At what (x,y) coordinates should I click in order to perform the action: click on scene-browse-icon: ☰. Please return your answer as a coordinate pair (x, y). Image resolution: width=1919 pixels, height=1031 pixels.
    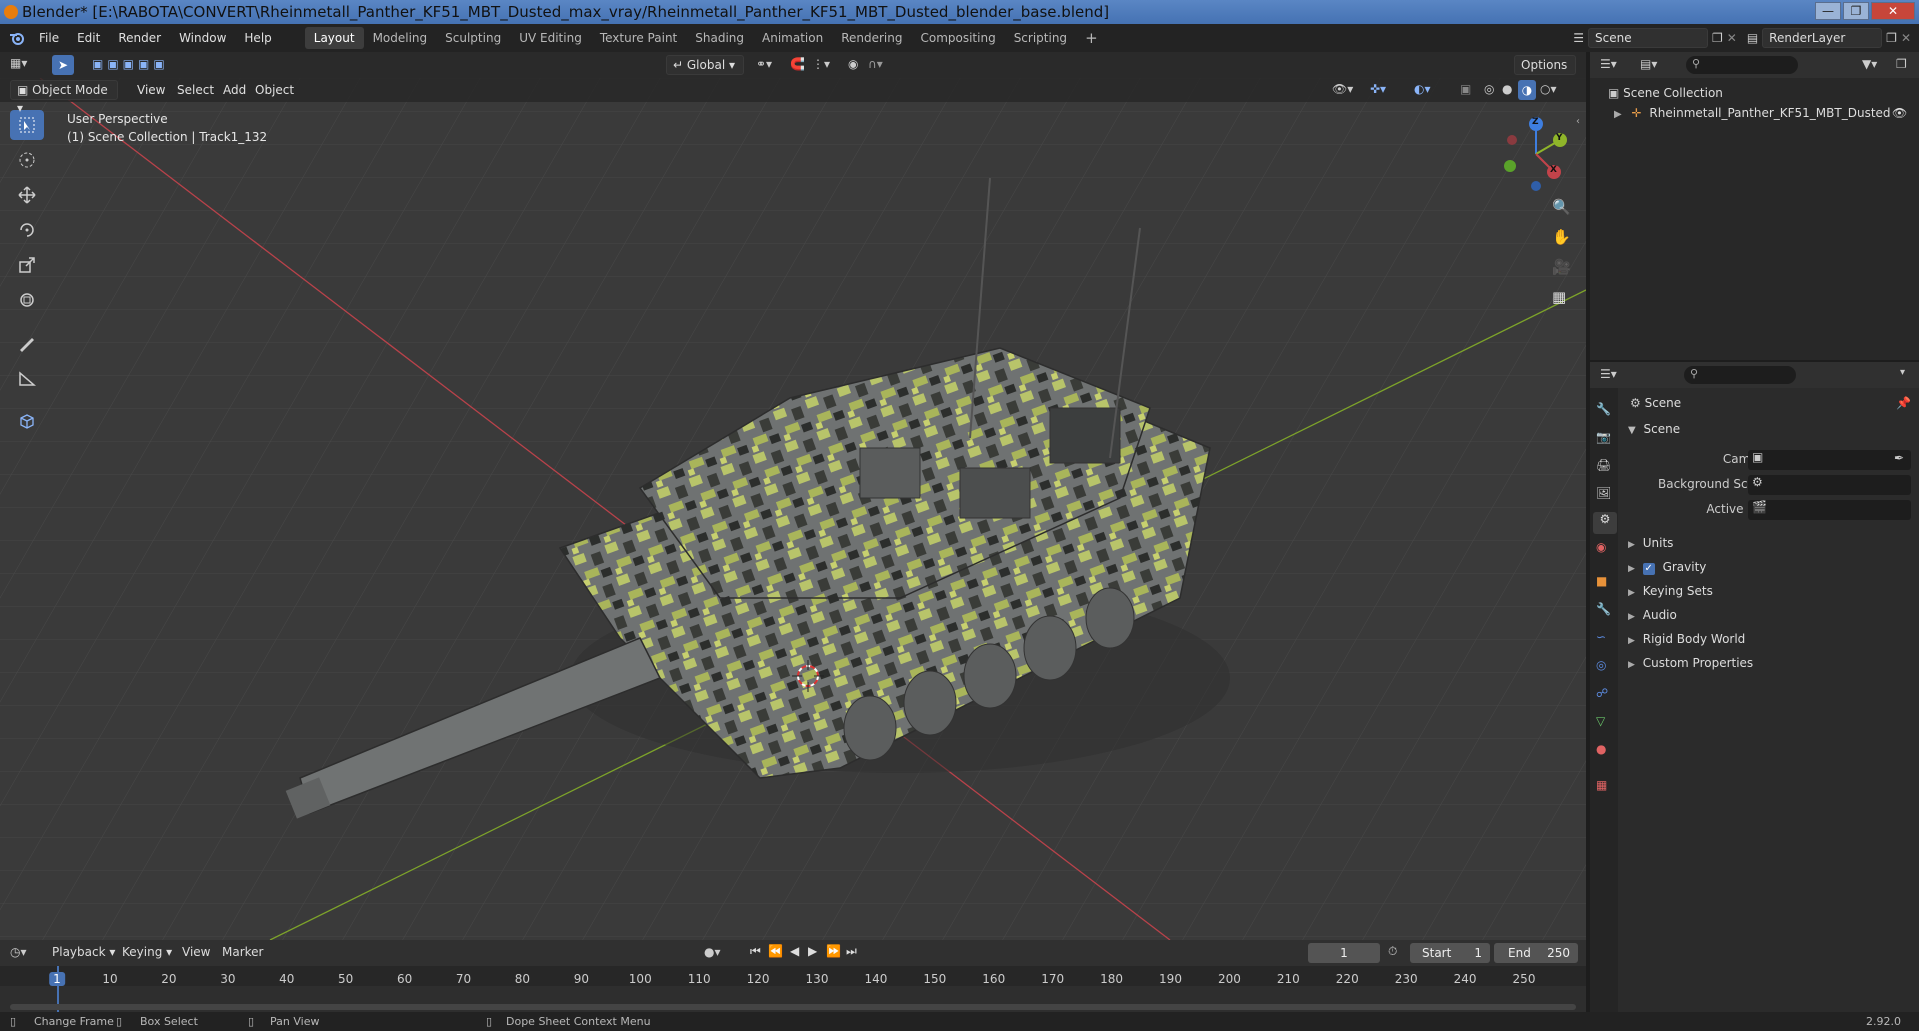
    Looking at the image, I should click on (1578, 38).